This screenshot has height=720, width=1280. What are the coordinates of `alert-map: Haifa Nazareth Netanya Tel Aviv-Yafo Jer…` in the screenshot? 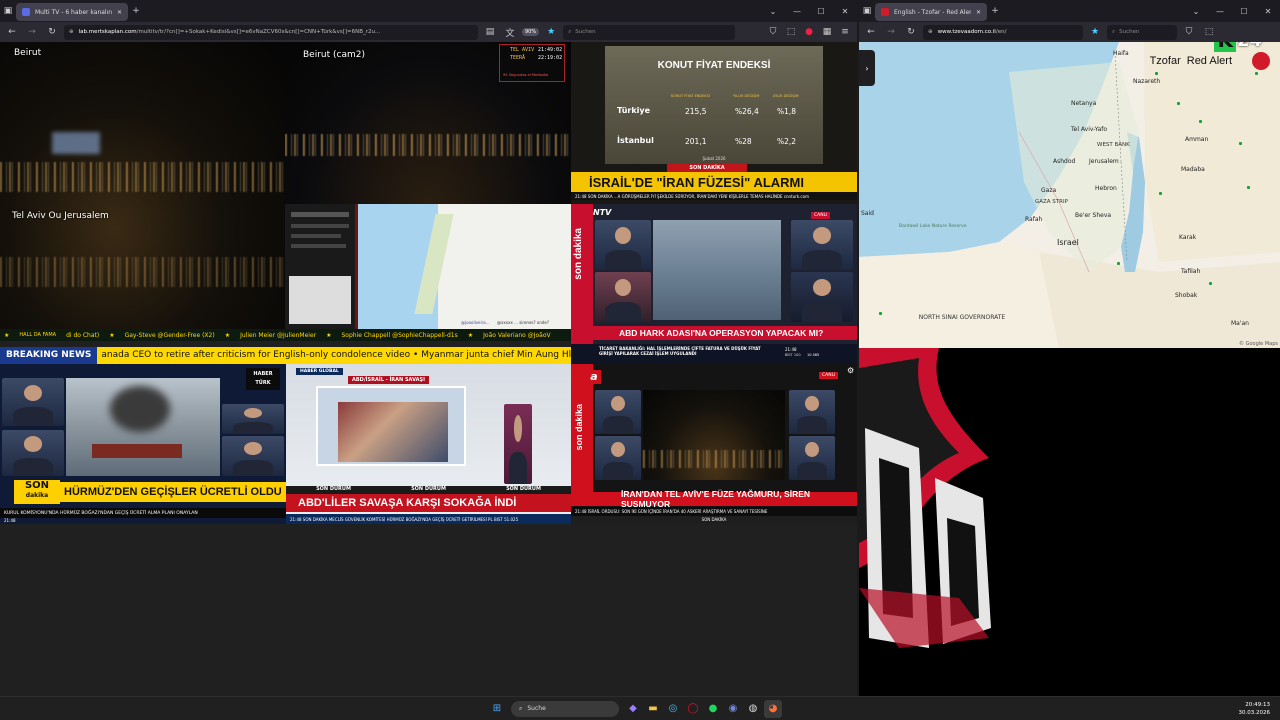 It's located at (1069, 195).